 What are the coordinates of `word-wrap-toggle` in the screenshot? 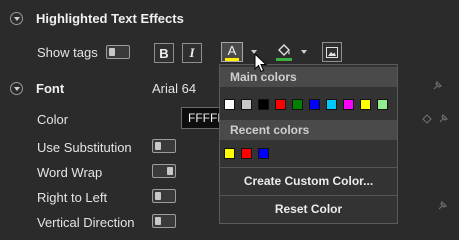 It's located at (164, 171).